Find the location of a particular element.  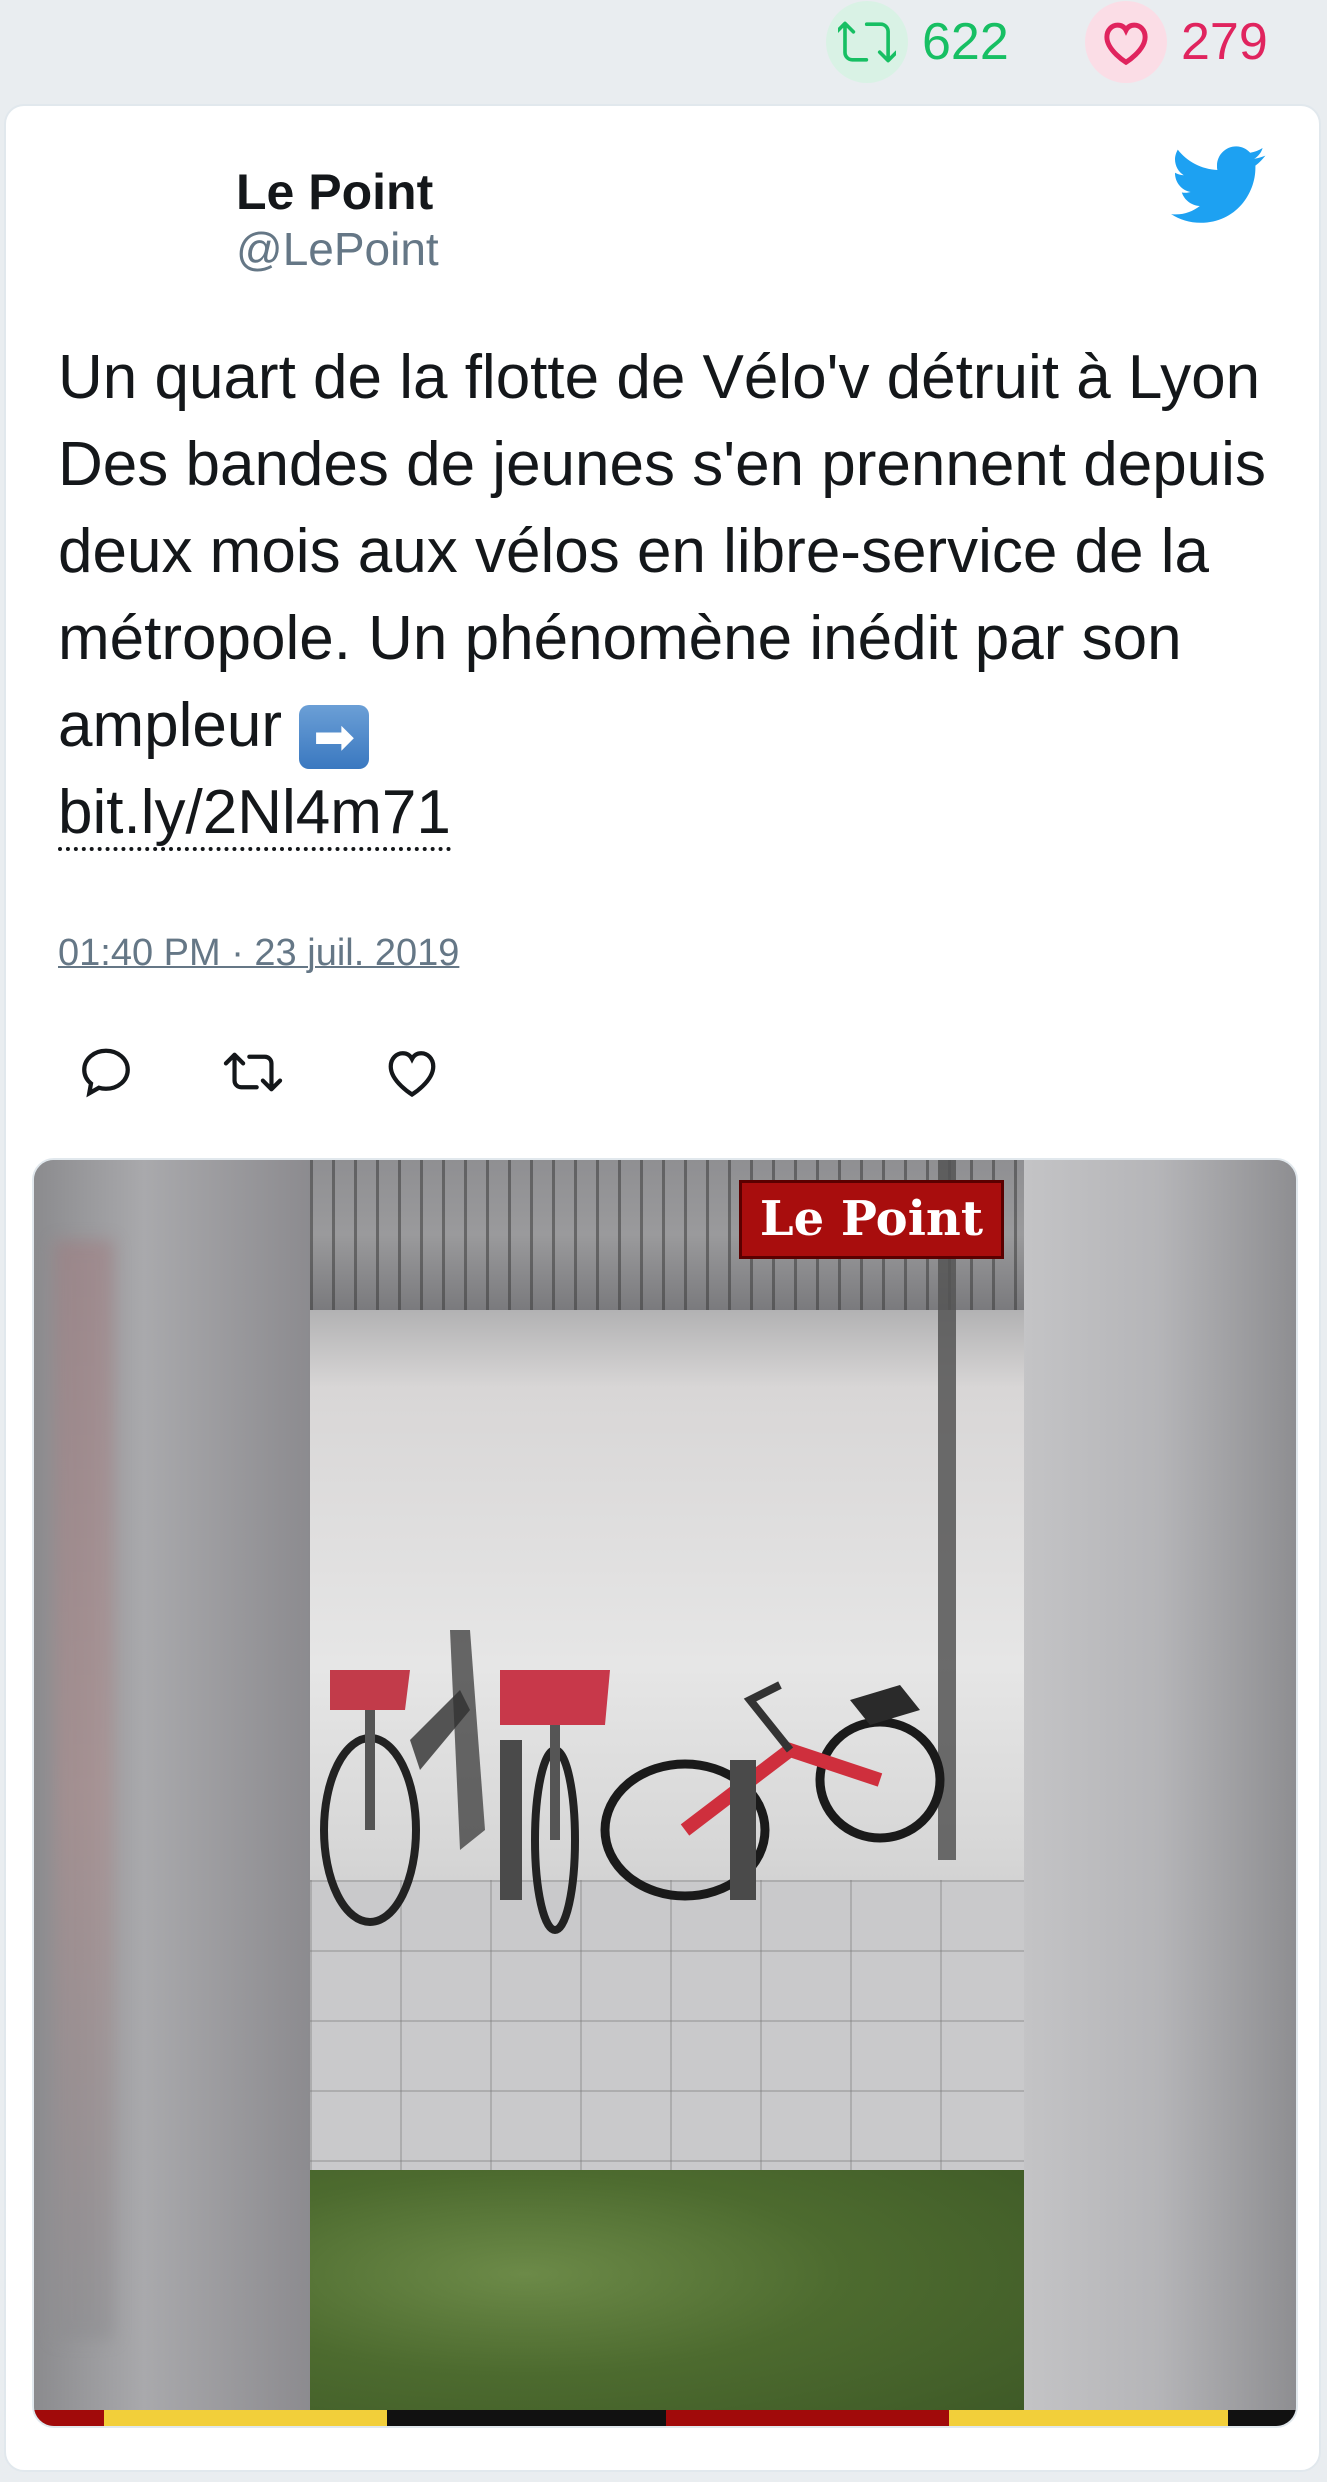

reply-icon is located at coordinates (106, 1072).